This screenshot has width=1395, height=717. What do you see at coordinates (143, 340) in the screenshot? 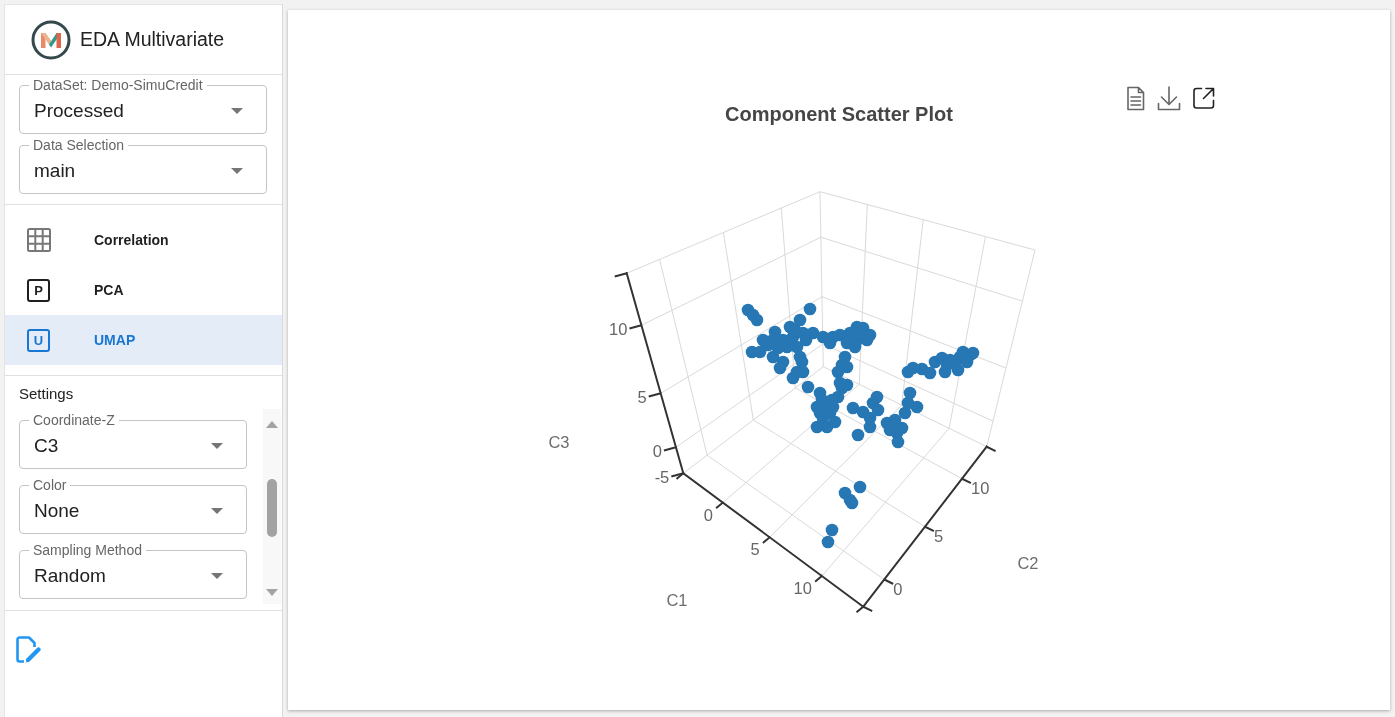
I see `nav-item: U UMAP` at bounding box center [143, 340].